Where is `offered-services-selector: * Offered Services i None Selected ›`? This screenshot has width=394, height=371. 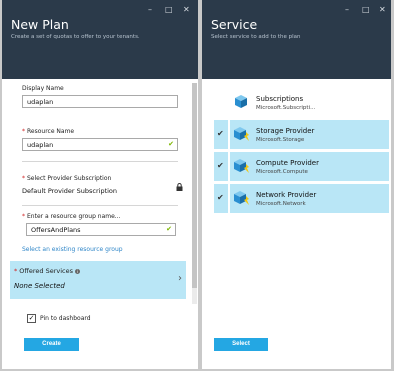
offered-services-selector: * Offered Services i None Selected › is located at coordinates (98, 280).